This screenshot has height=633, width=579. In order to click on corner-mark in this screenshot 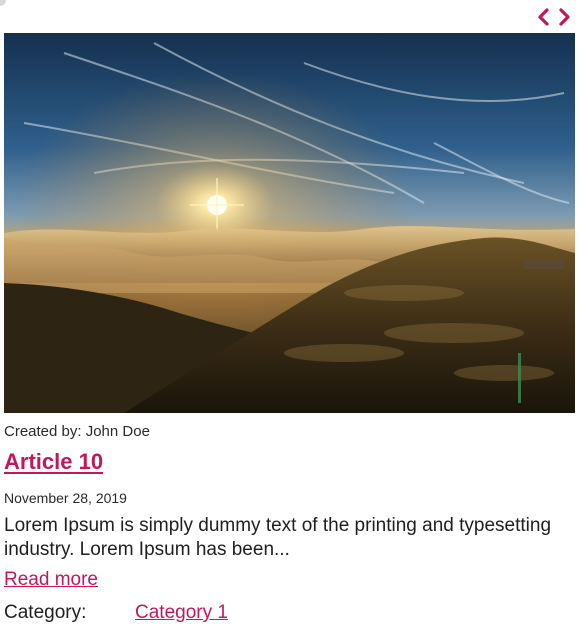, I will do `click(3, 3)`.